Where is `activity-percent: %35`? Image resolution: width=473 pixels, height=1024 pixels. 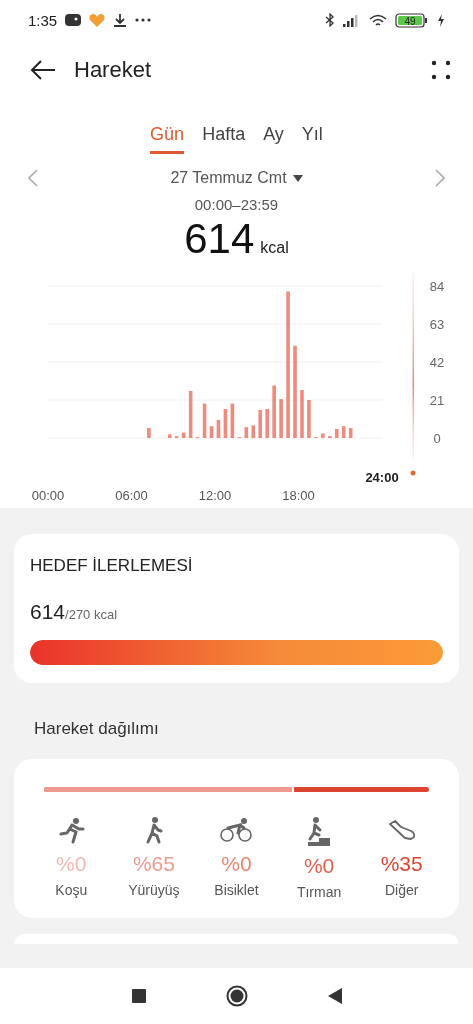 activity-percent: %35 is located at coordinates (401, 864).